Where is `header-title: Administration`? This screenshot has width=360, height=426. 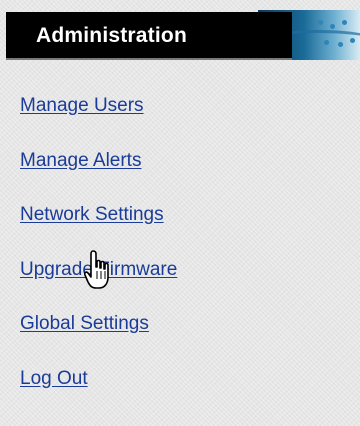
header-title: Administration is located at coordinates (111, 35).